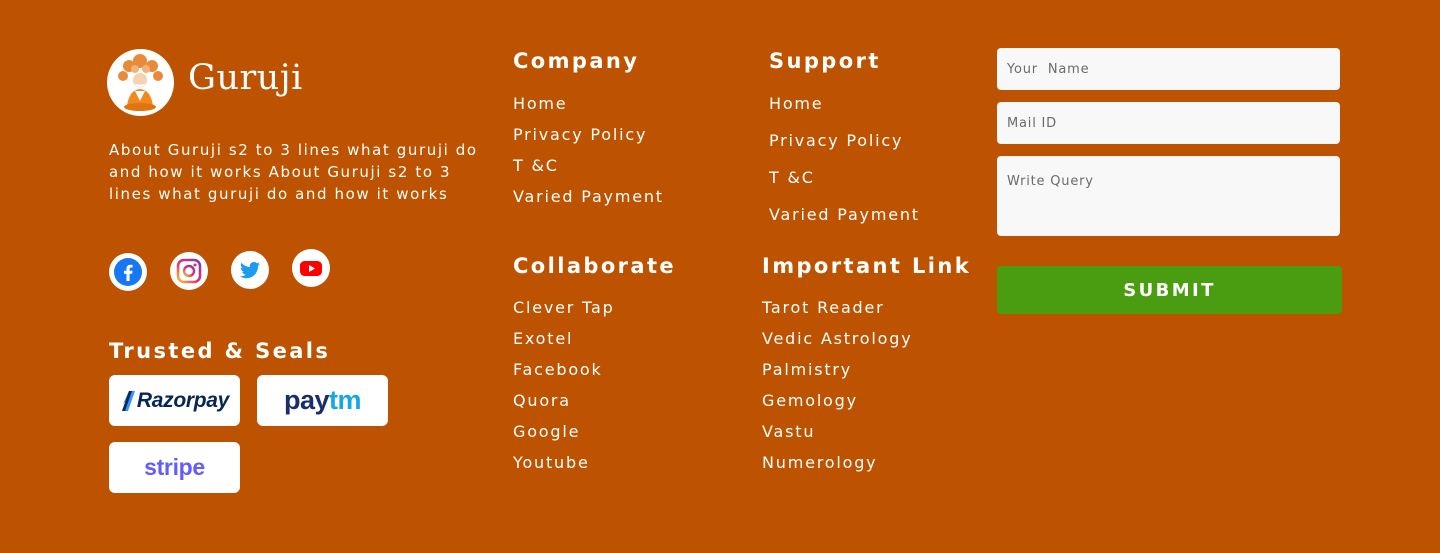 The width and height of the screenshot is (1440, 553). I want to click on company-links: Home Privacy Policy T &C Varied Payment, so click(588, 156).